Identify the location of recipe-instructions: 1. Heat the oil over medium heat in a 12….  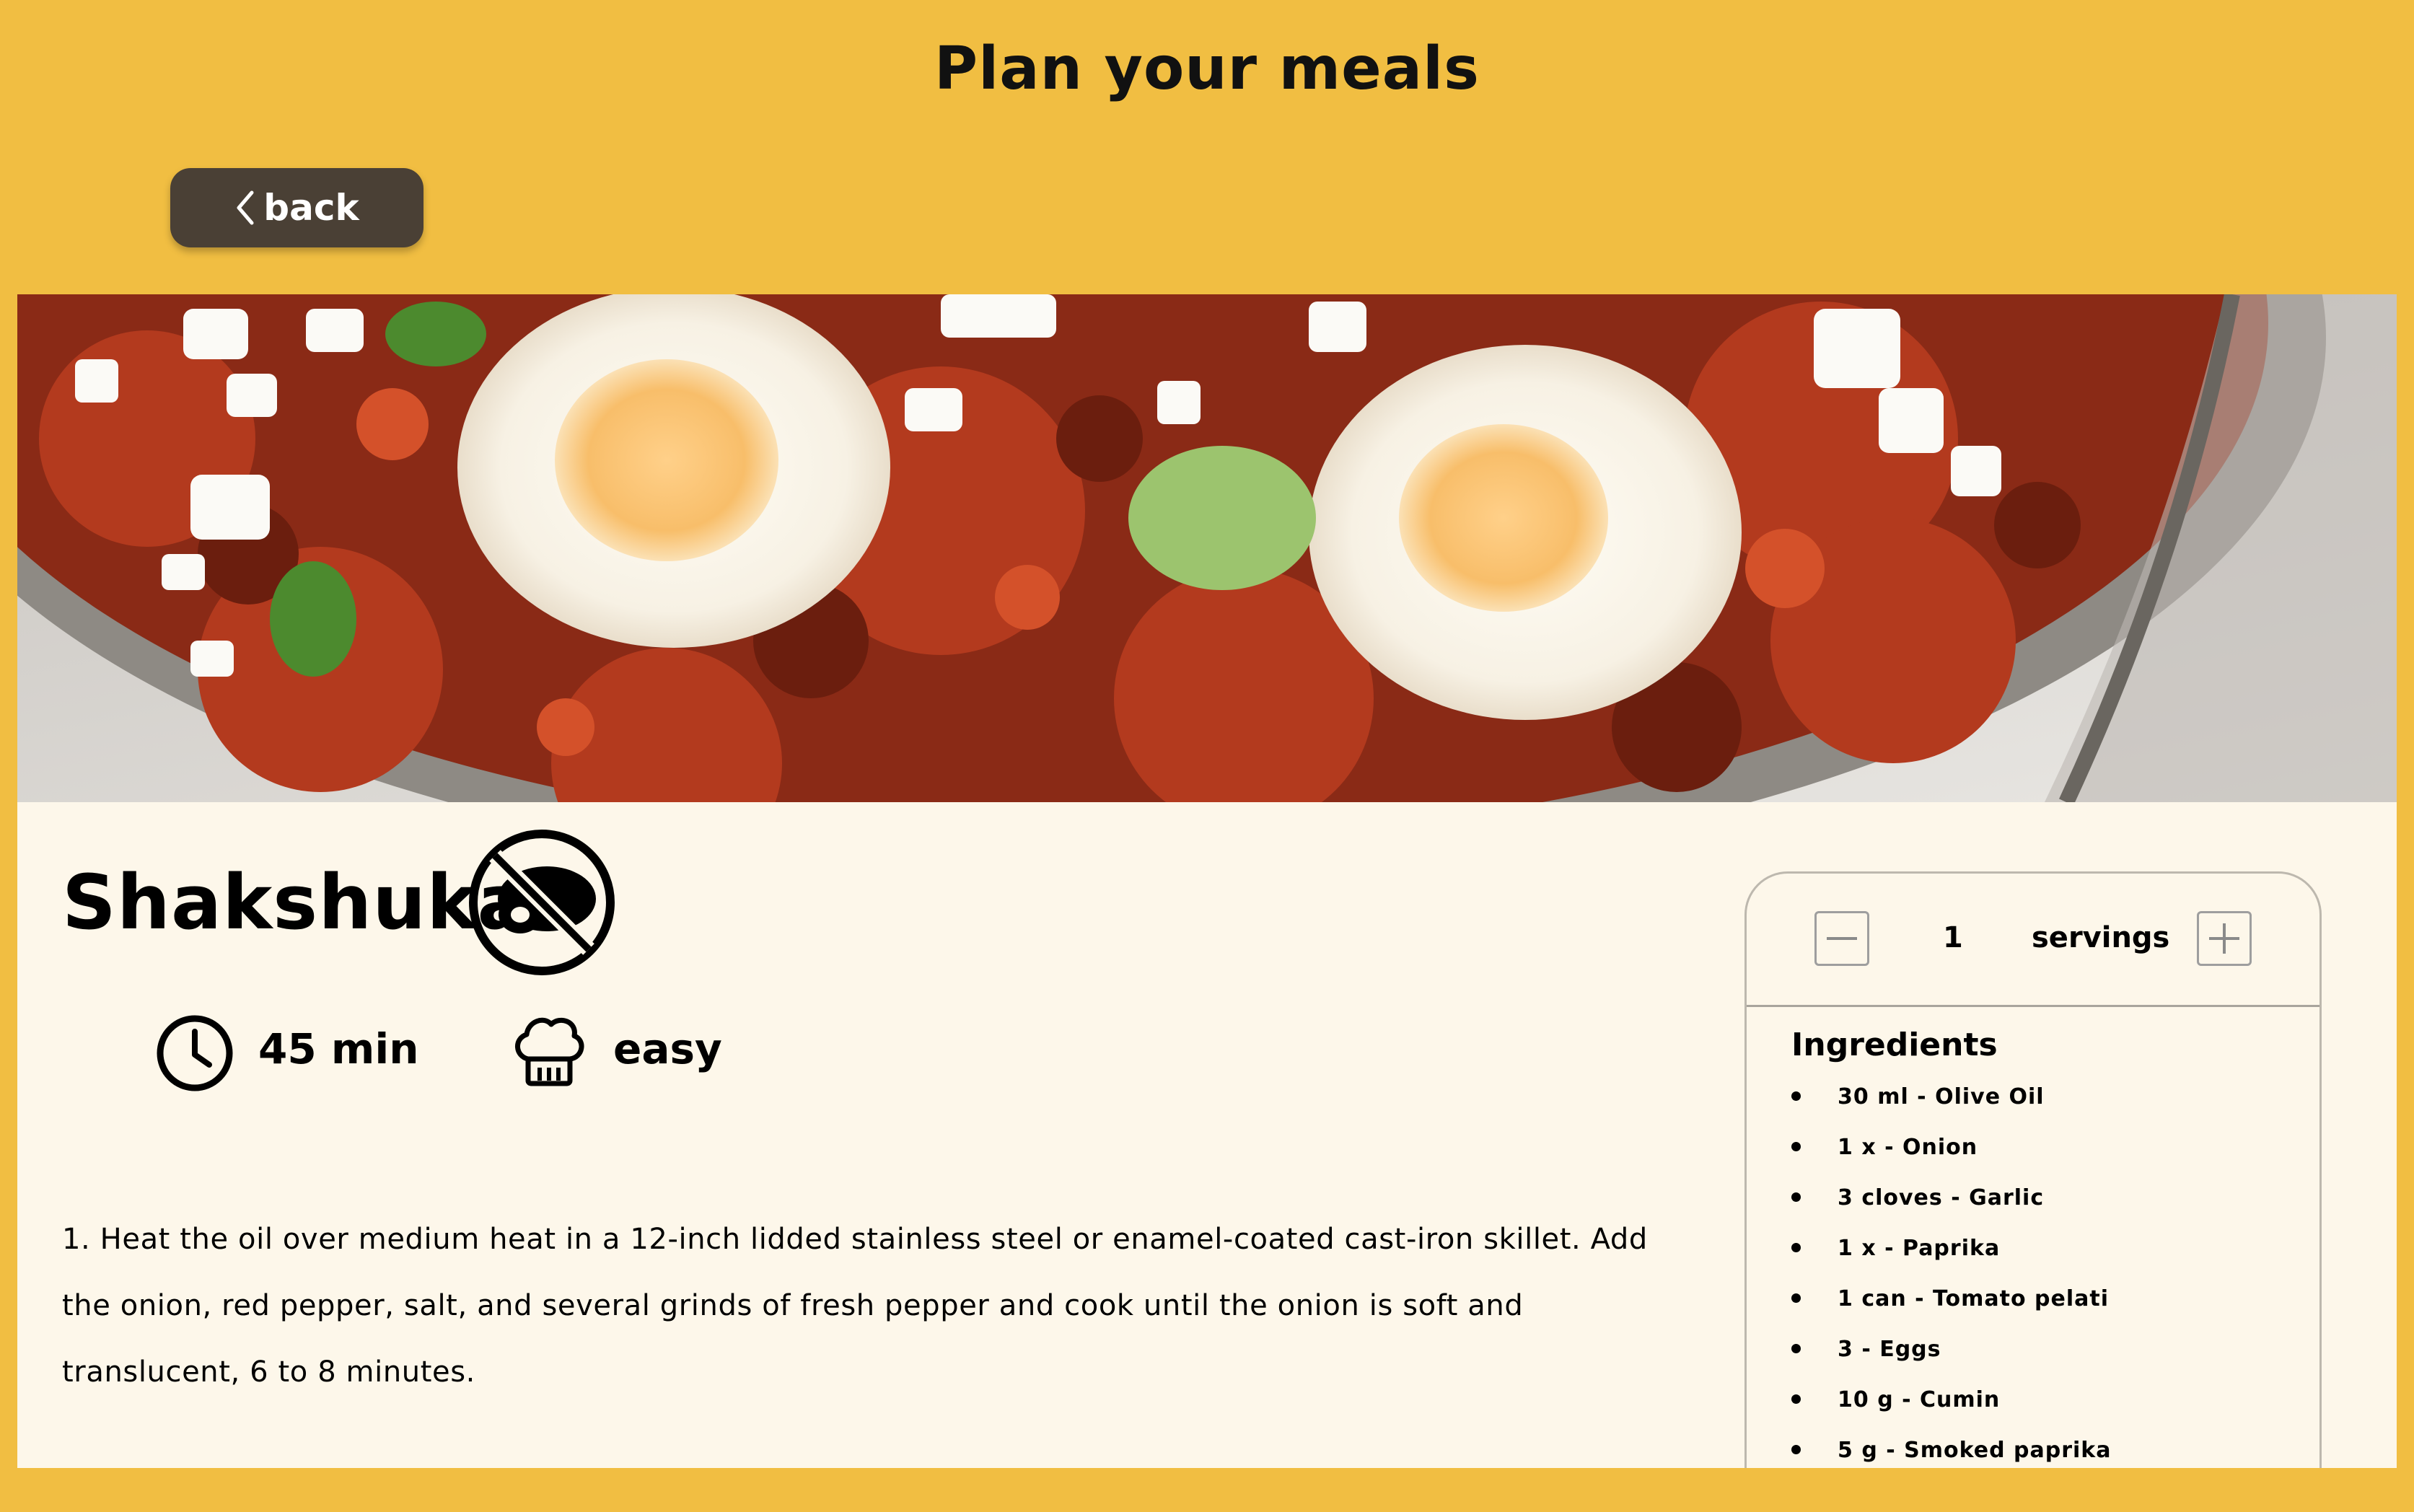
(855, 1306).